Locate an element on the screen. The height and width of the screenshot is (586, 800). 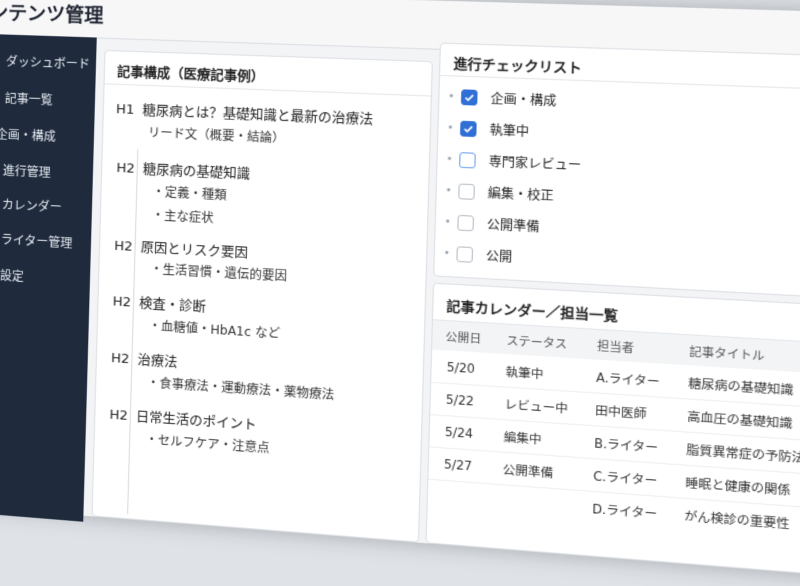
table-cell: D.ライター is located at coordinates (625, 511).